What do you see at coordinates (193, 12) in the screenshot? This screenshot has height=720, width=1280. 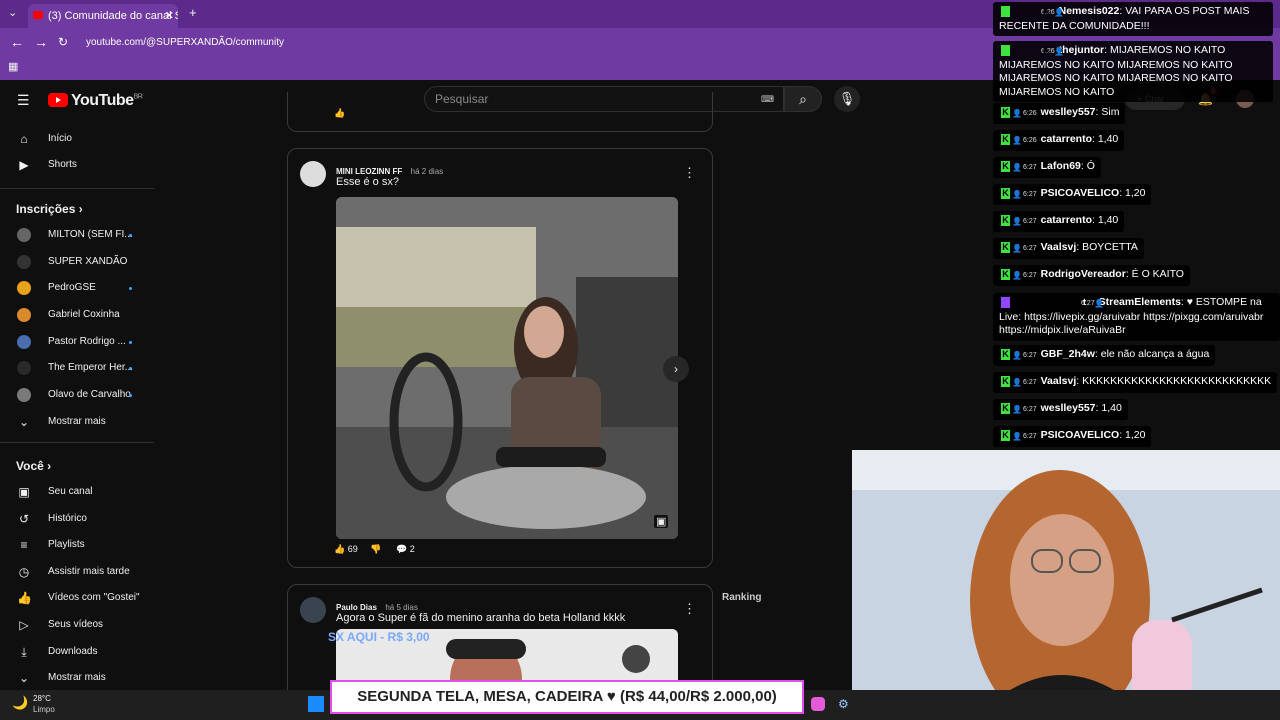 I see `new-tab-icon: +` at bounding box center [193, 12].